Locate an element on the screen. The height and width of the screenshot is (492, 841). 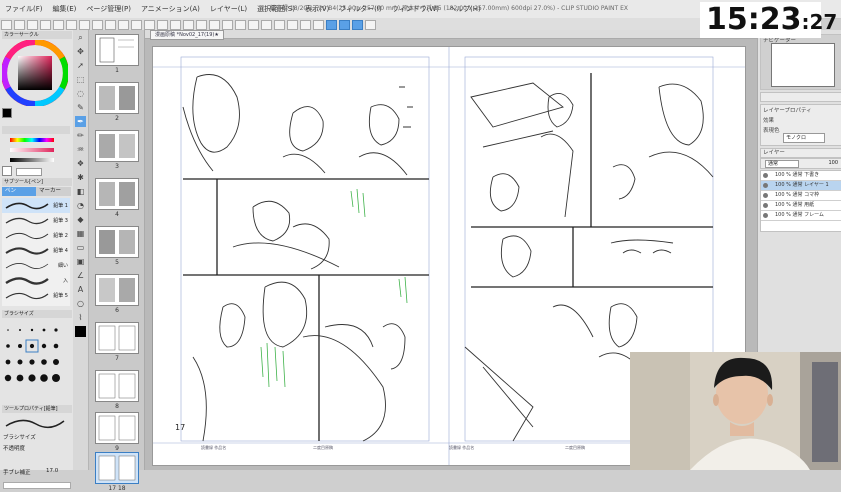
perspective-icon is located at coordinates (370, 25).